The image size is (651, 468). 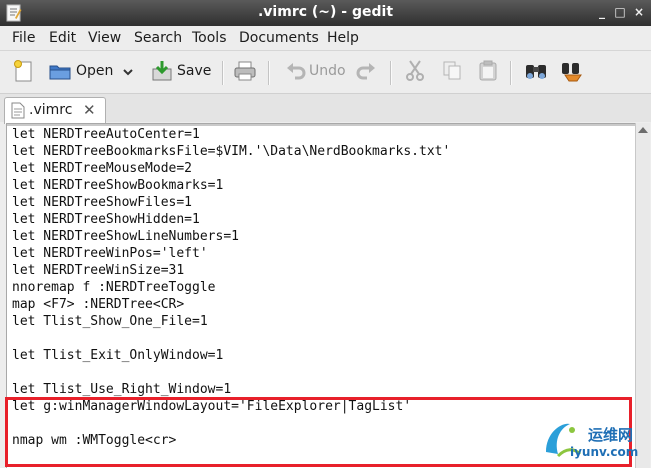 What do you see at coordinates (296, 71) in the screenshot?
I see `undo-icon` at bounding box center [296, 71].